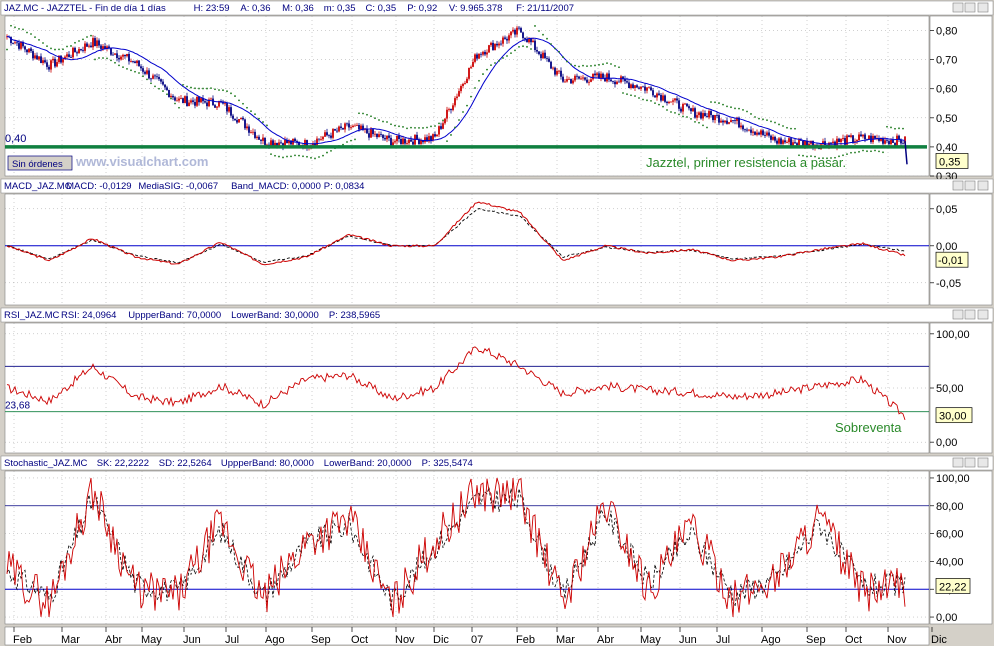 This screenshot has height=646, width=994. I want to click on x-tick-label: Jul, so click(232, 640).